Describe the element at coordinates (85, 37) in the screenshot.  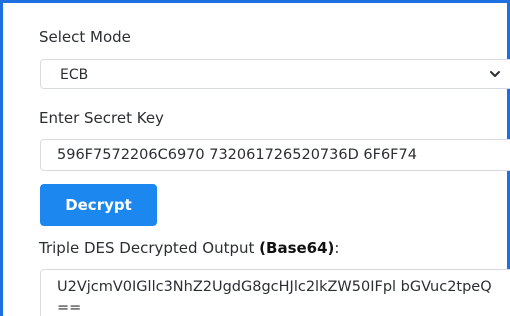
I see `select-mode-label: Select Mode` at that location.